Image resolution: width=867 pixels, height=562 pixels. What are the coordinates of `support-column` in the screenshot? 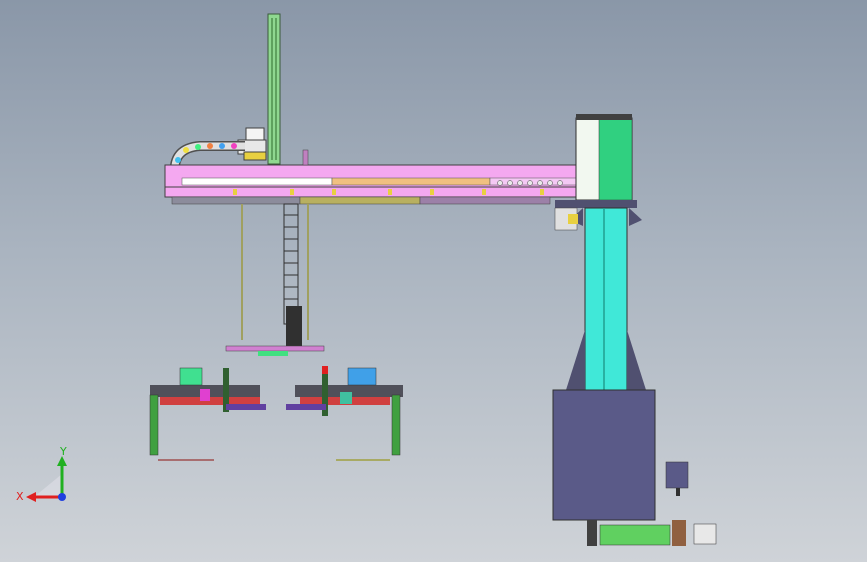 It's located at (600, 299).